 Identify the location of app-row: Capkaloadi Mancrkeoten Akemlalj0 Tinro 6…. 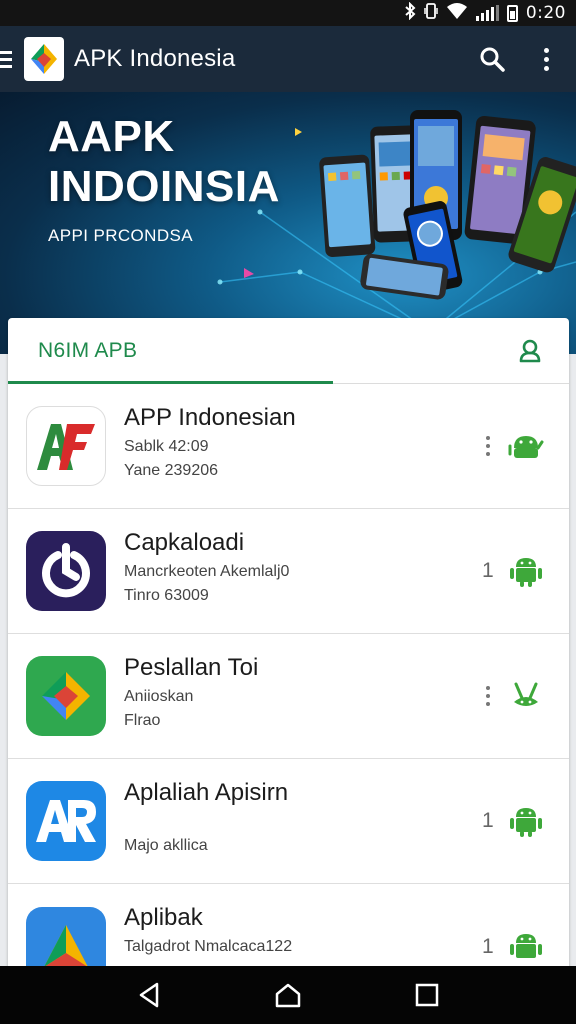
(288, 571).